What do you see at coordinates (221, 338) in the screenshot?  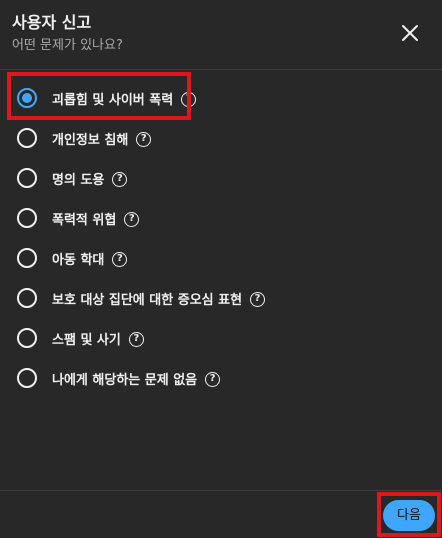 I see `option-spam-scams: 스팸 및 사기?` at bounding box center [221, 338].